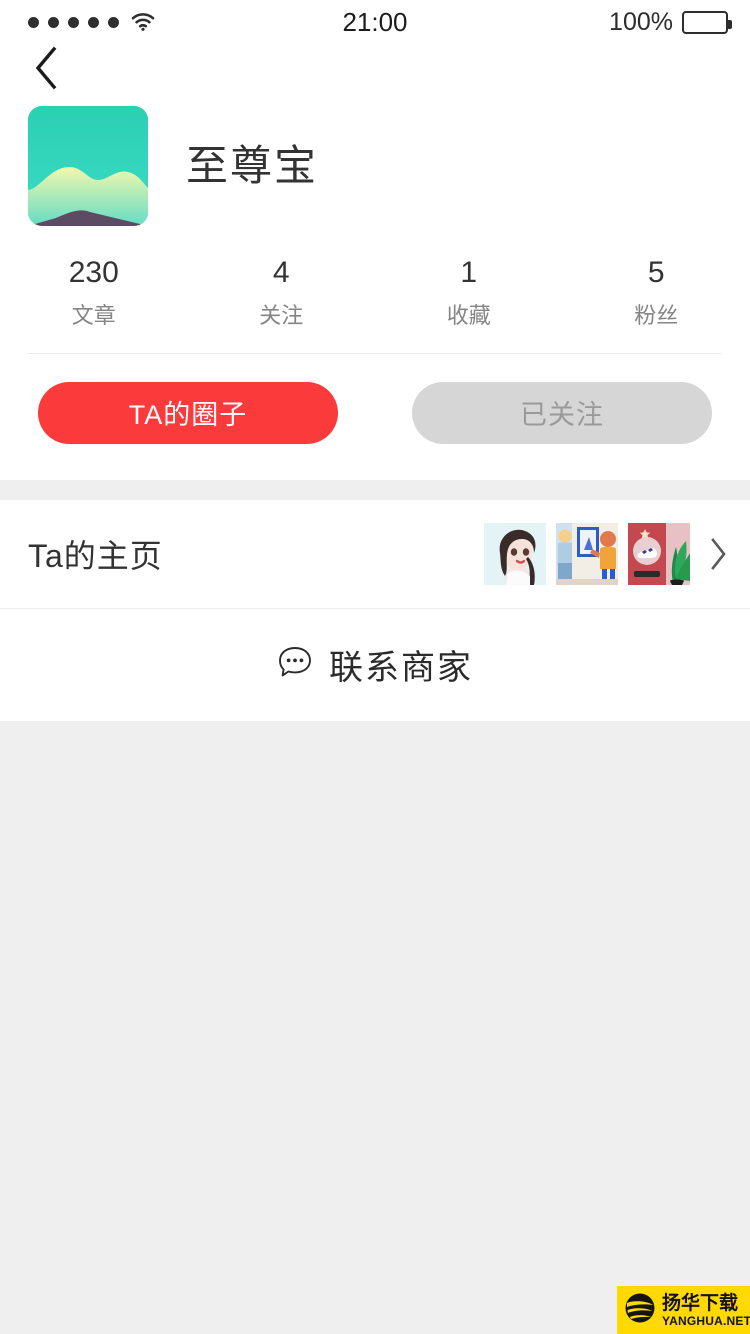  Describe the element at coordinates (94, 293) in the screenshot. I see `stat-articles: 230 文章` at that location.